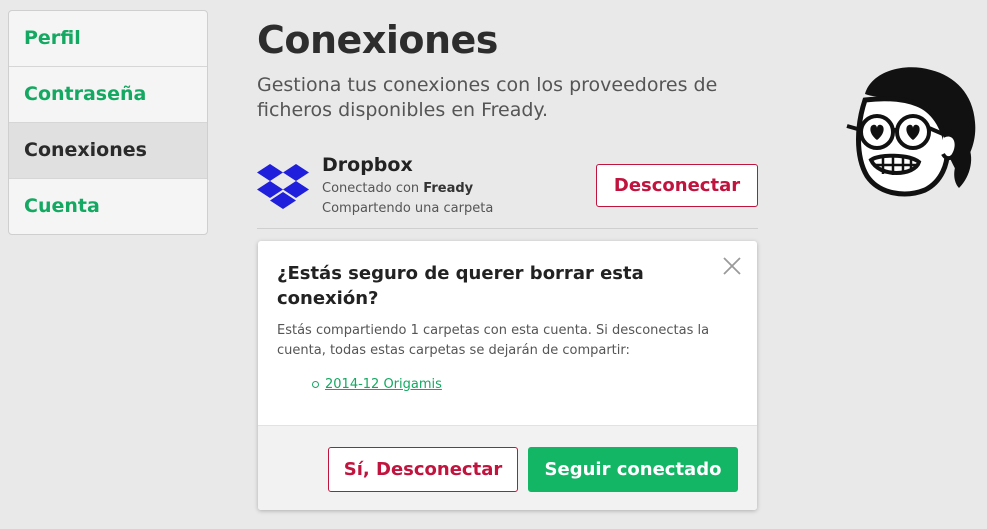  Describe the element at coordinates (911, 132) in the screenshot. I see `avatar` at that location.